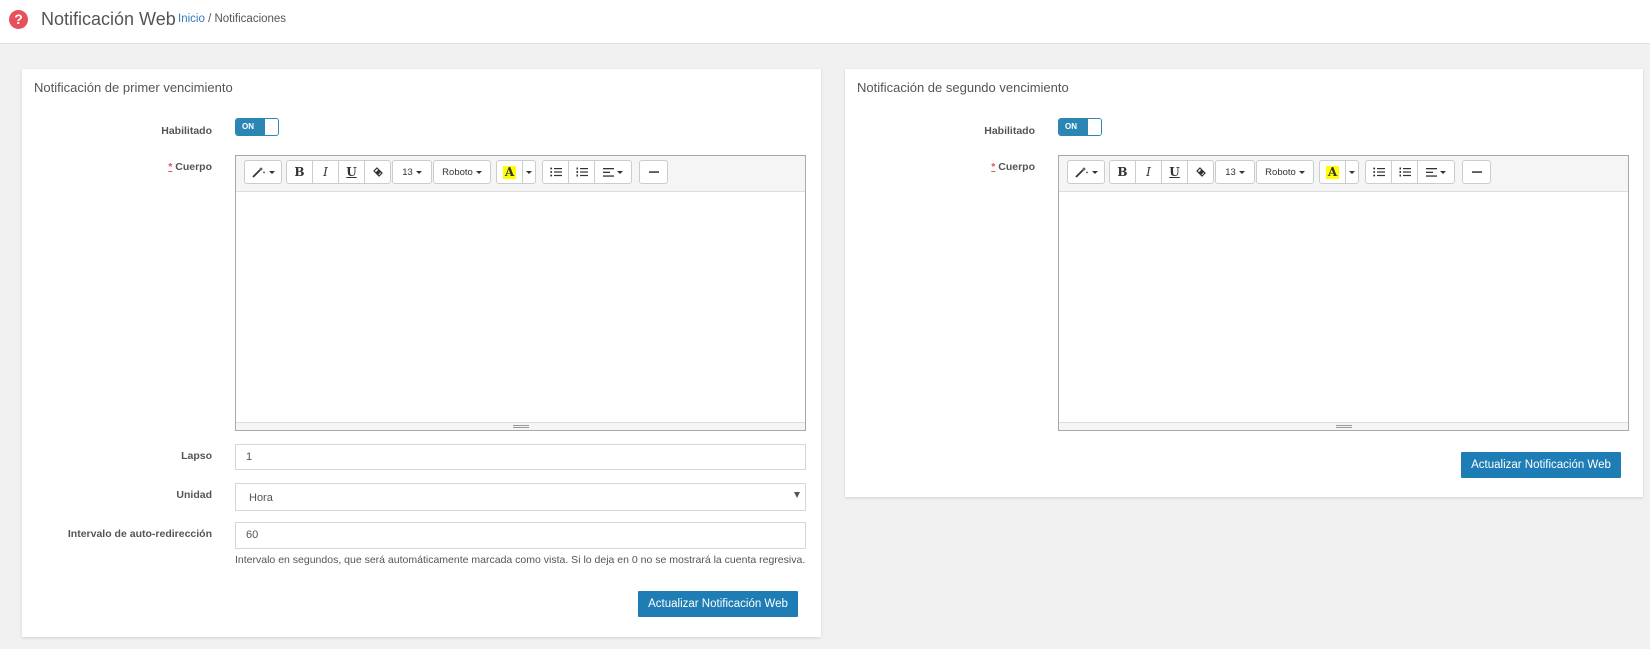 Image resolution: width=1650 pixels, height=649 pixels. I want to click on interval-label: Intervalo de auto-redirección, so click(139, 534).